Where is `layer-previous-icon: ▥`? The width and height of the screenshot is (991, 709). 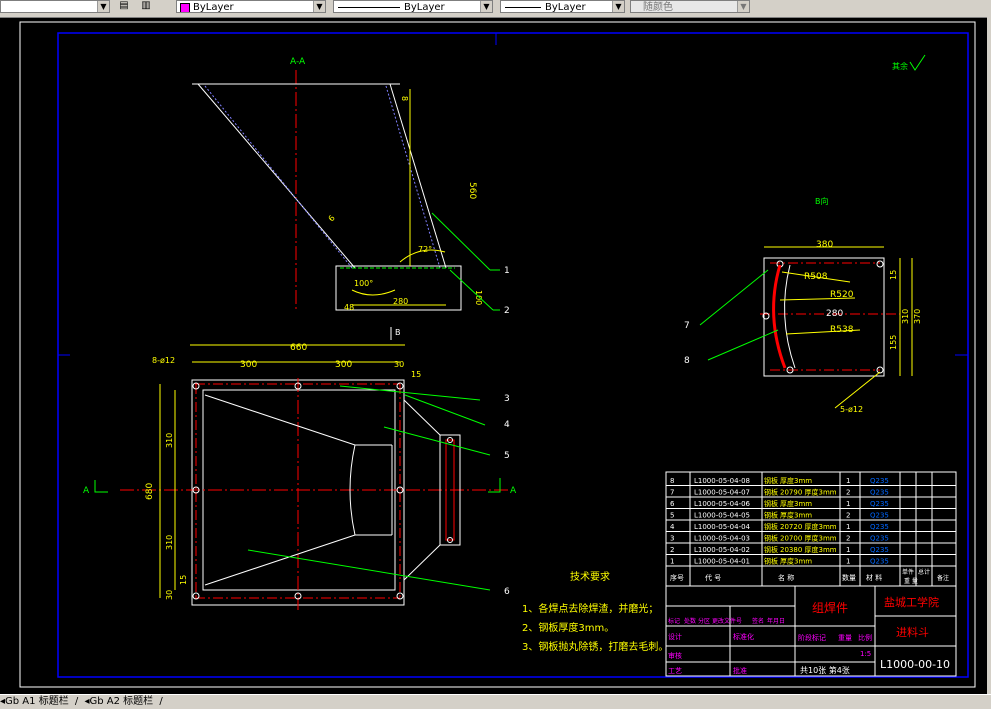 layer-previous-icon: ▥ is located at coordinates (146, 6).